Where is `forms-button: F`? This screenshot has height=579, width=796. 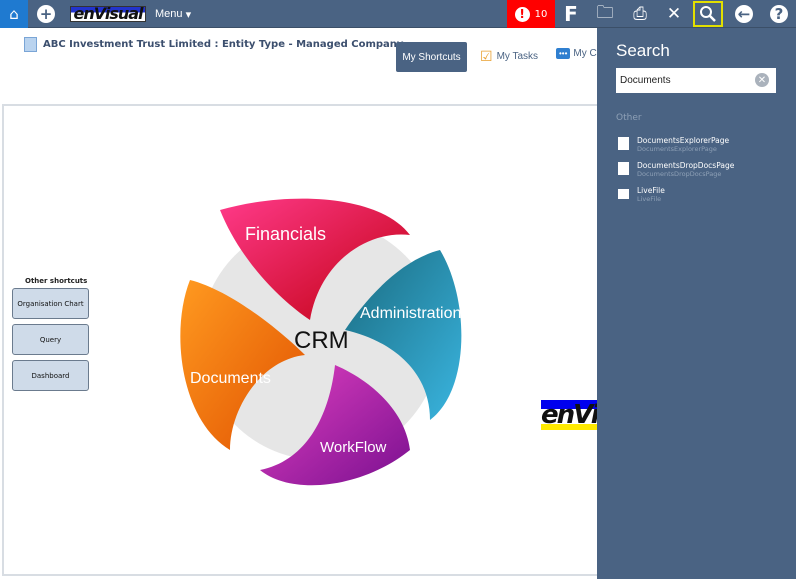
forms-button: F is located at coordinates (571, 14).